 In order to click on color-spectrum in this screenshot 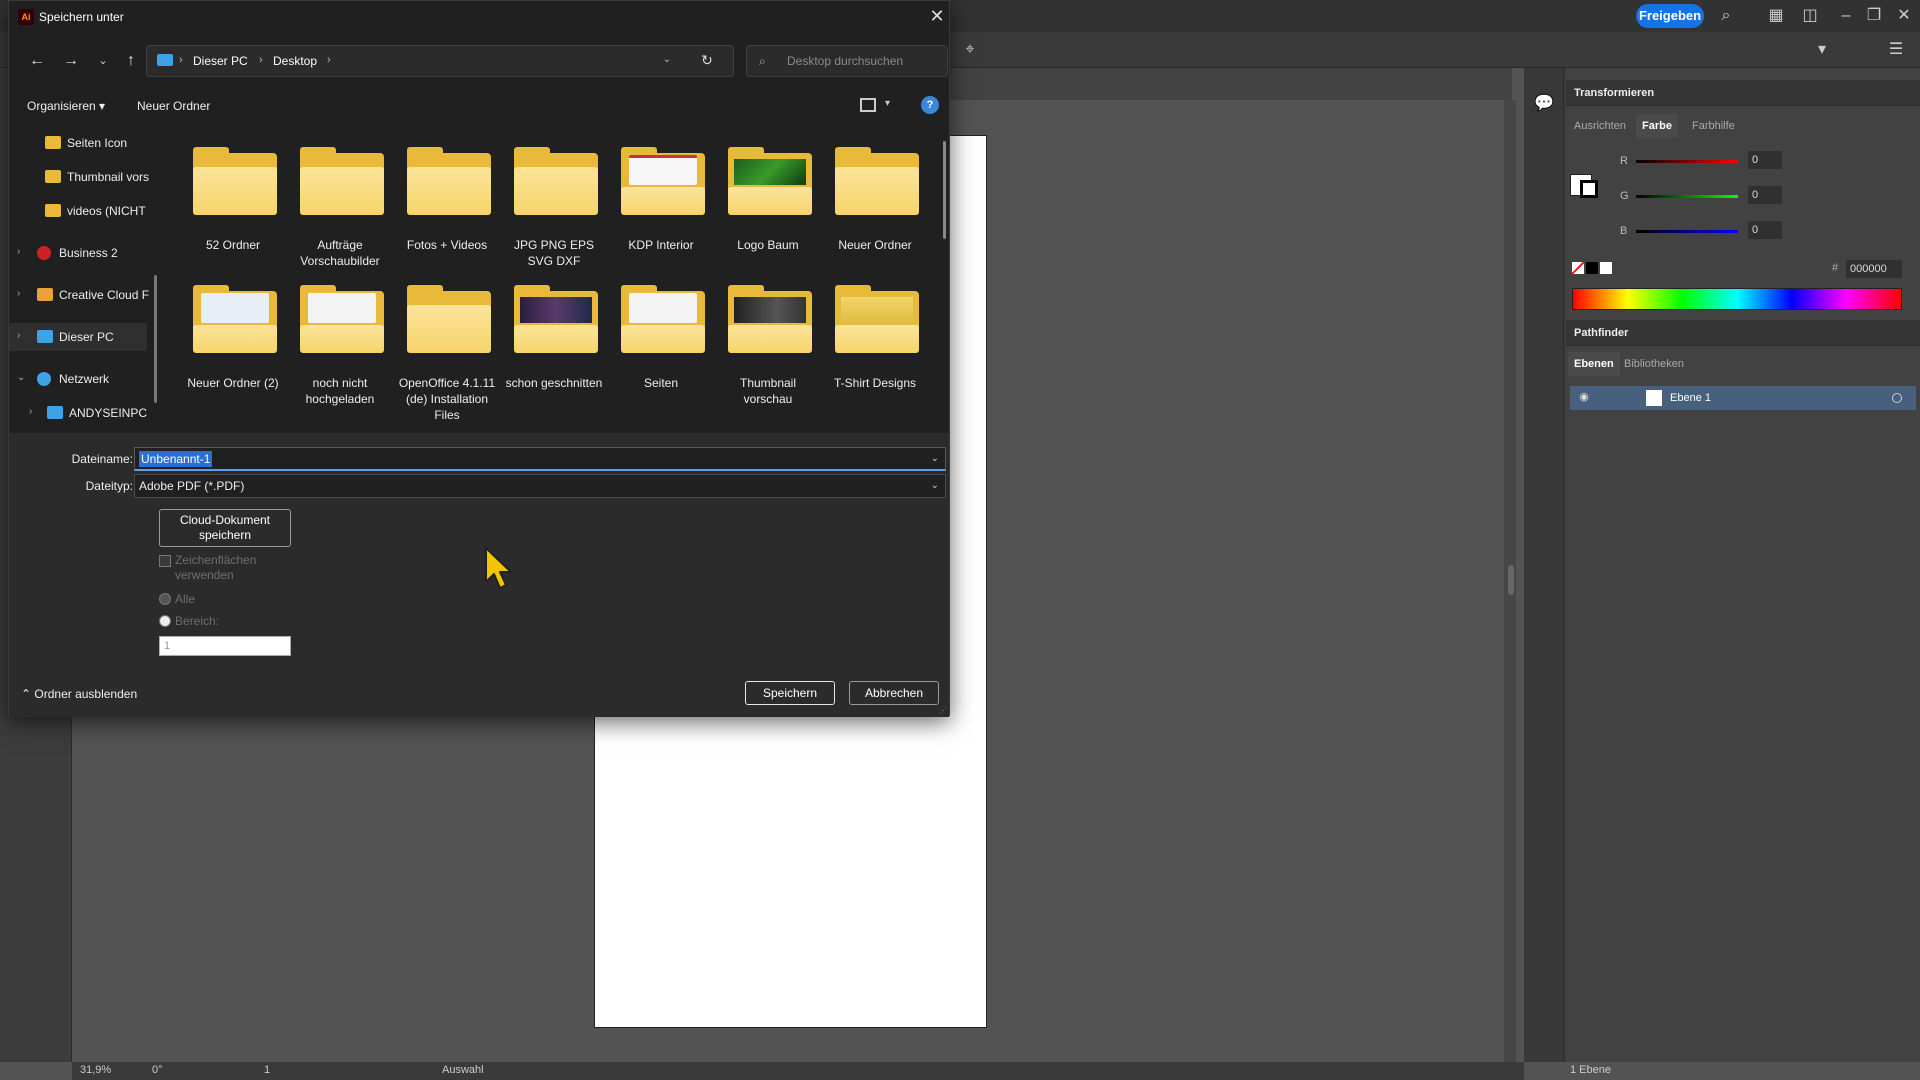, I will do `click(1737, 299)`.